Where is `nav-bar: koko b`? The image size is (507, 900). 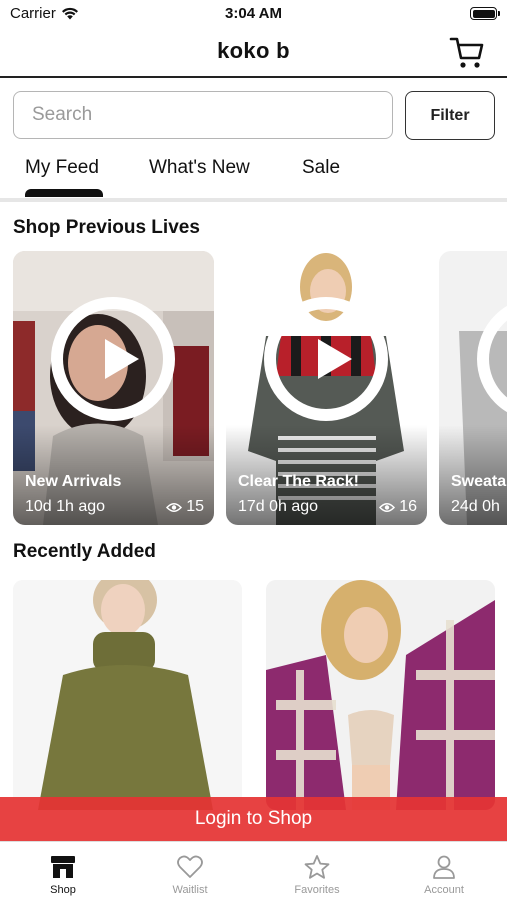
nav-bar: koko b is located at coordinates (253, 53).